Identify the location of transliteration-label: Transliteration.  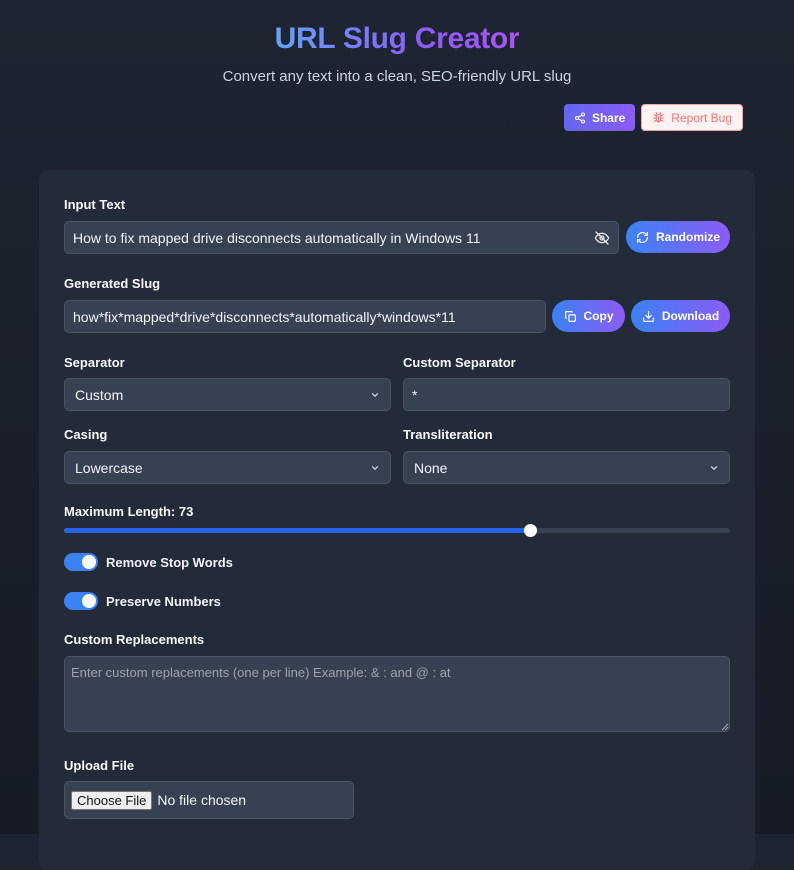
(448, 434).